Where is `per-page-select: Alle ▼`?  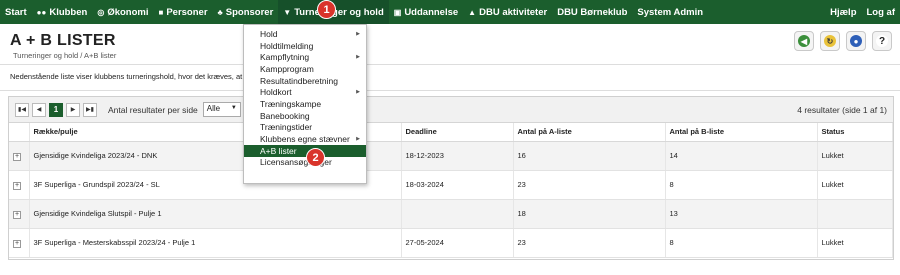 per-page-select: Alle ▼ is located at coordinates (221, 109).